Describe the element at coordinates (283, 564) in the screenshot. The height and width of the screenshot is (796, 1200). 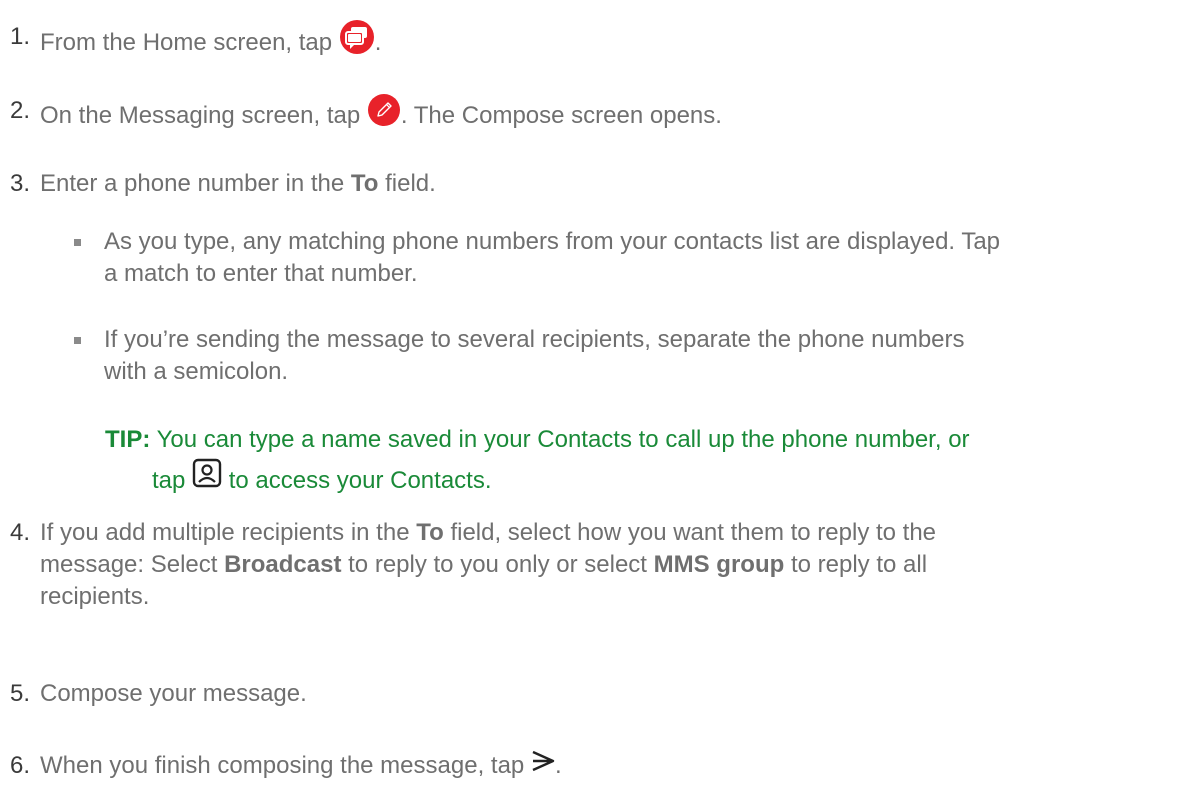
I see `broadcast-label: Broadcast` at that location.